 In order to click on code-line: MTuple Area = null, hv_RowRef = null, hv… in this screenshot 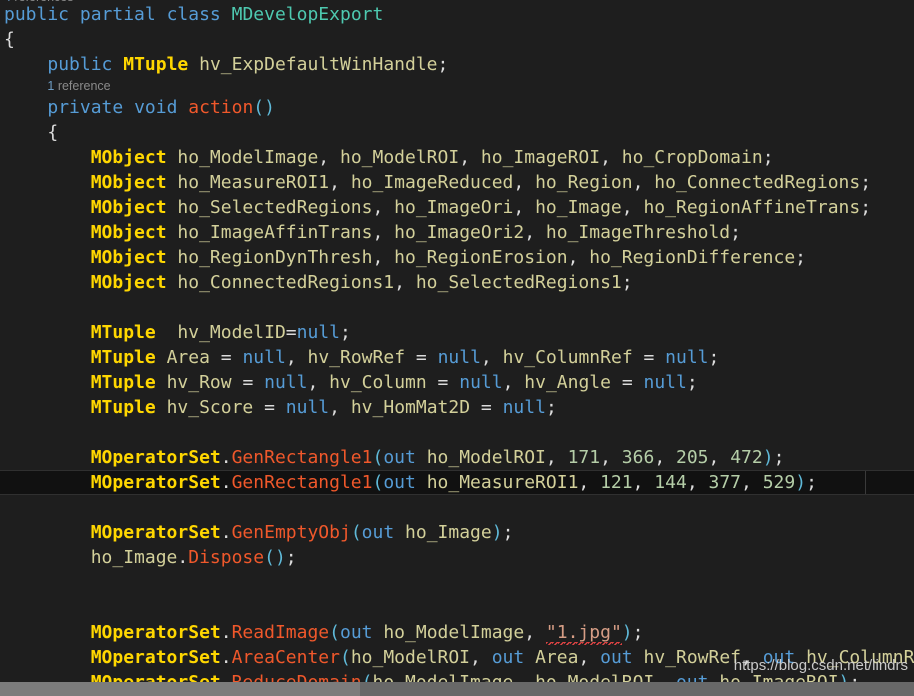, I will do `click(457, 357)`.